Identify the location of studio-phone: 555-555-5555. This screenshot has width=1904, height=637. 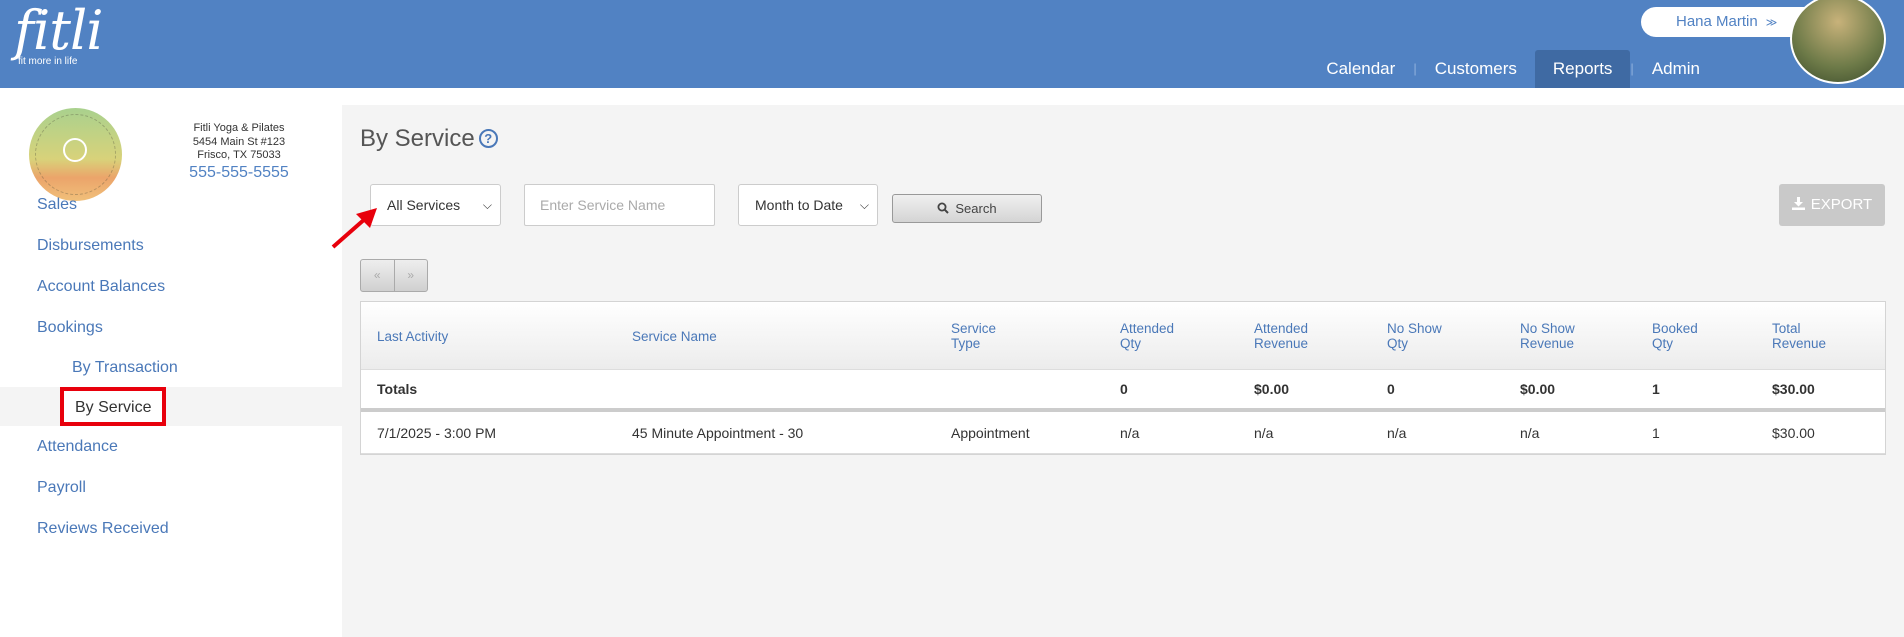
(239, 171).